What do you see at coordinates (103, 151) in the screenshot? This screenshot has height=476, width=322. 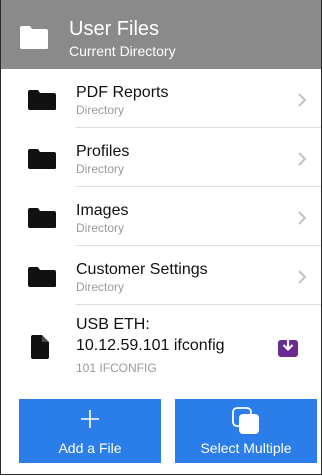 I see `item-title: Profiles` at bounding box center [103, 151].